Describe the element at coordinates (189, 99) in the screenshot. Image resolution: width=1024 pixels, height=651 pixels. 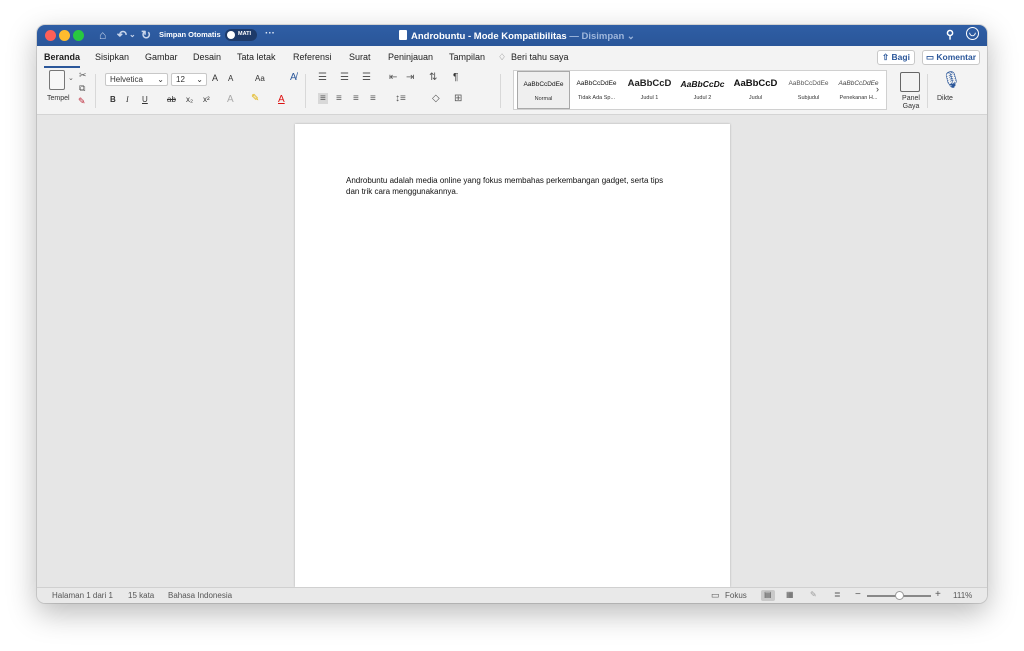
I see `subscript-button: x₂` at that location.